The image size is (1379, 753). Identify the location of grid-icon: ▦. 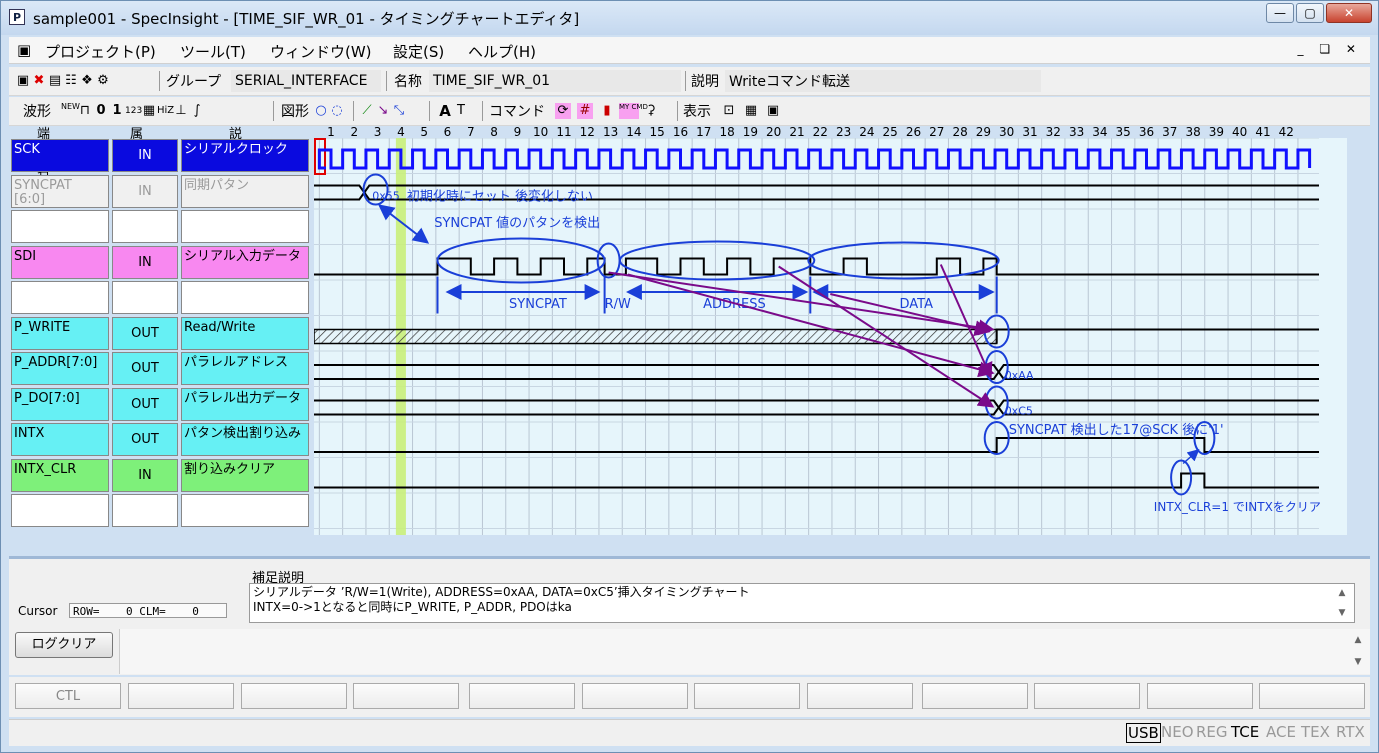
(751, 111).